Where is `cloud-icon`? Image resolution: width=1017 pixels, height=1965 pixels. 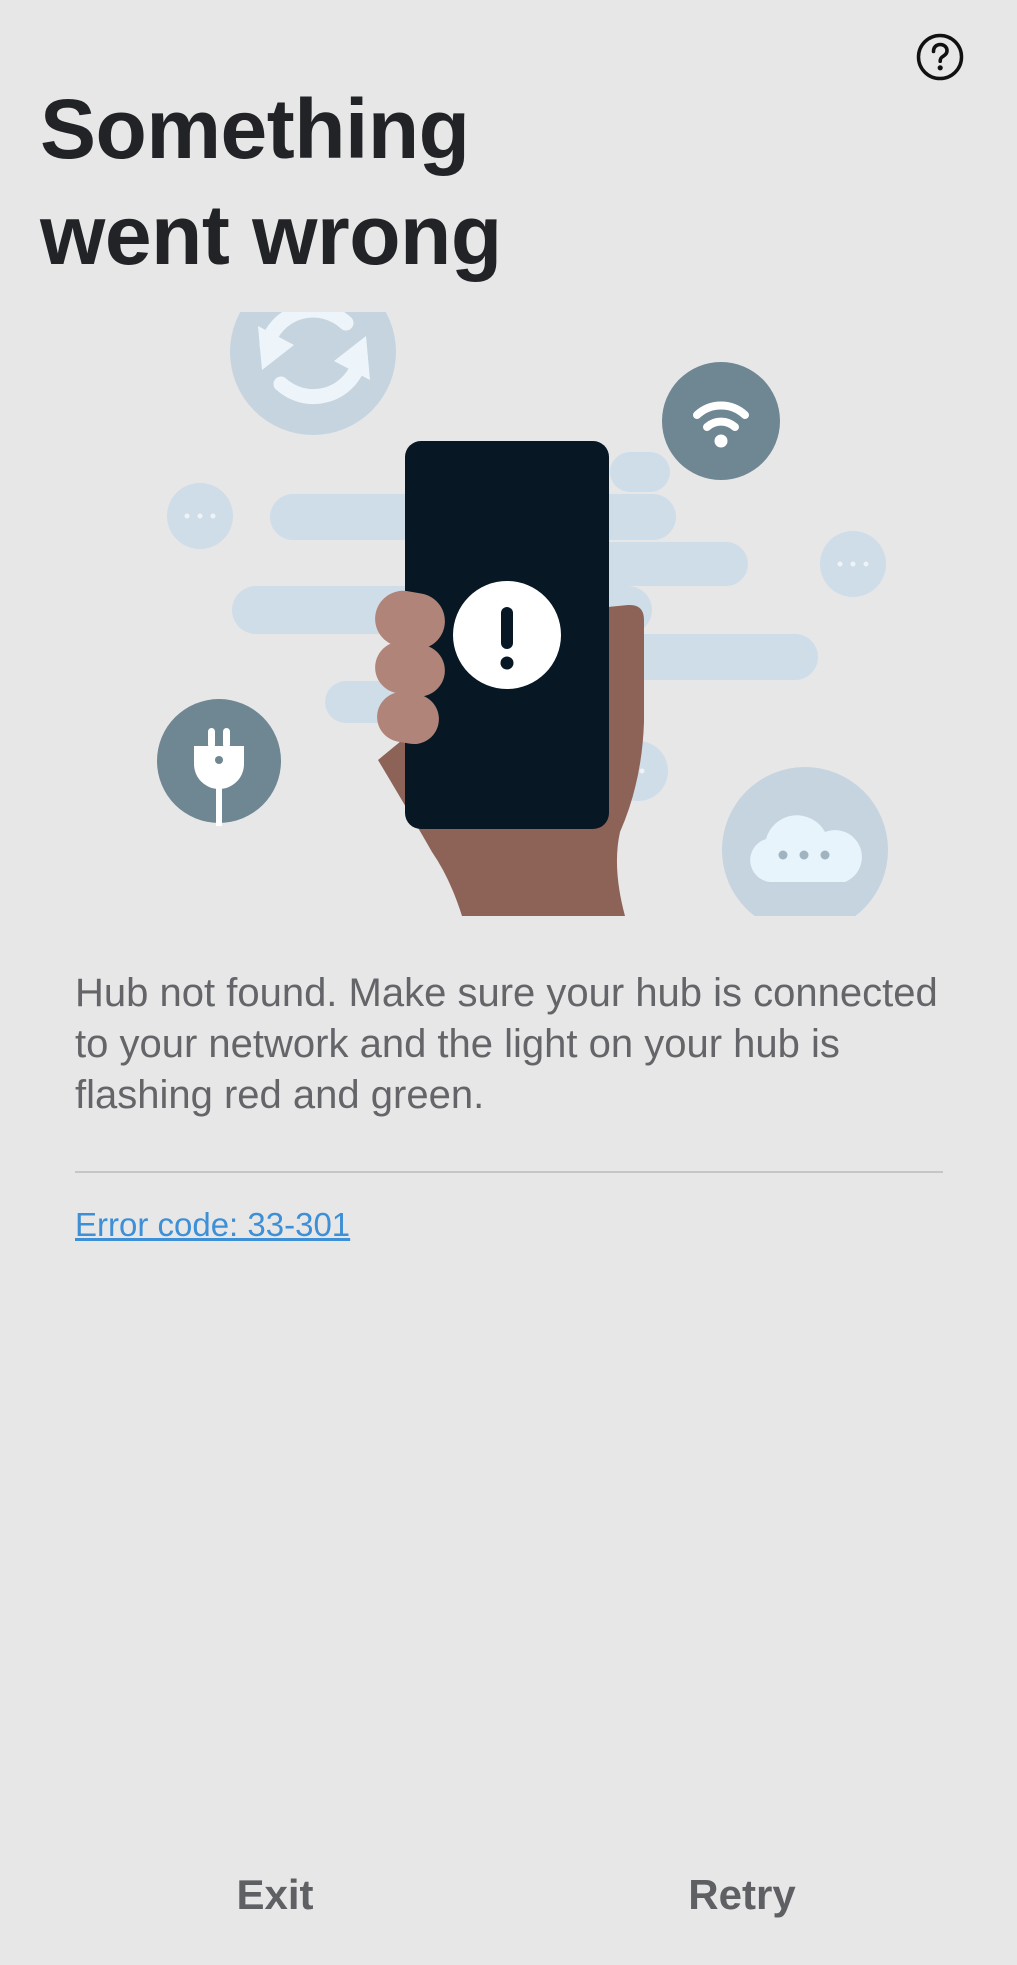
cloud-icon is located at coordinates (805, 841).